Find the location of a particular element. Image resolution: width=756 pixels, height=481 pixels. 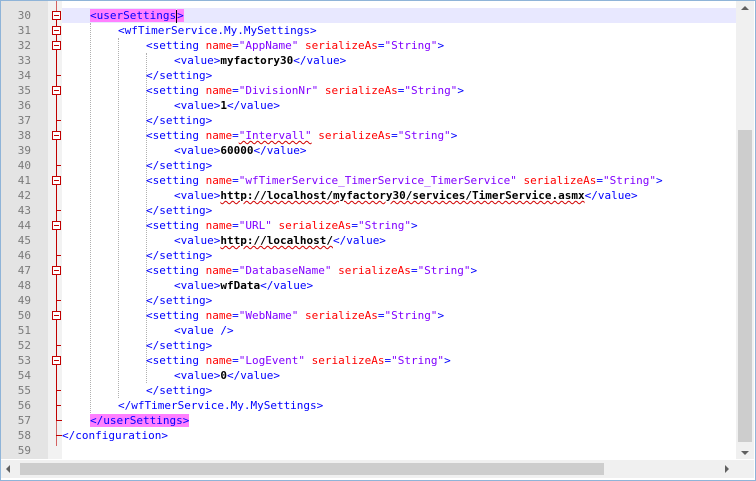

tag-name: userSettings is located at coordinates (136, 15).